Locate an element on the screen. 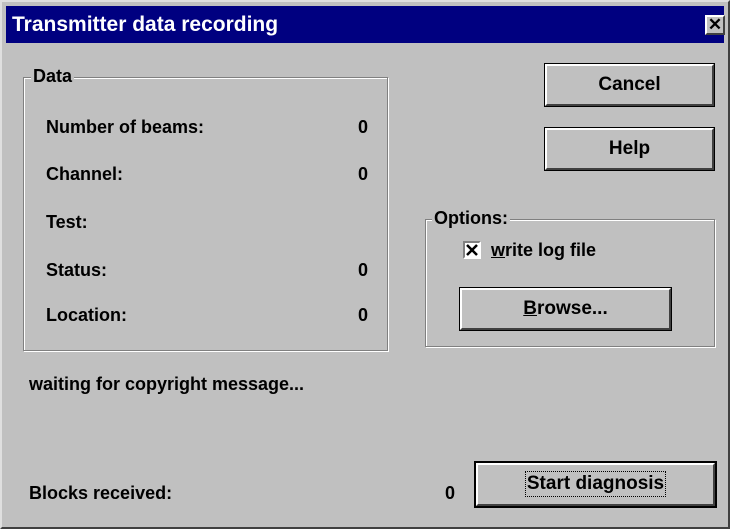  close-icon: ✕ is located at coordinates (715, 24).